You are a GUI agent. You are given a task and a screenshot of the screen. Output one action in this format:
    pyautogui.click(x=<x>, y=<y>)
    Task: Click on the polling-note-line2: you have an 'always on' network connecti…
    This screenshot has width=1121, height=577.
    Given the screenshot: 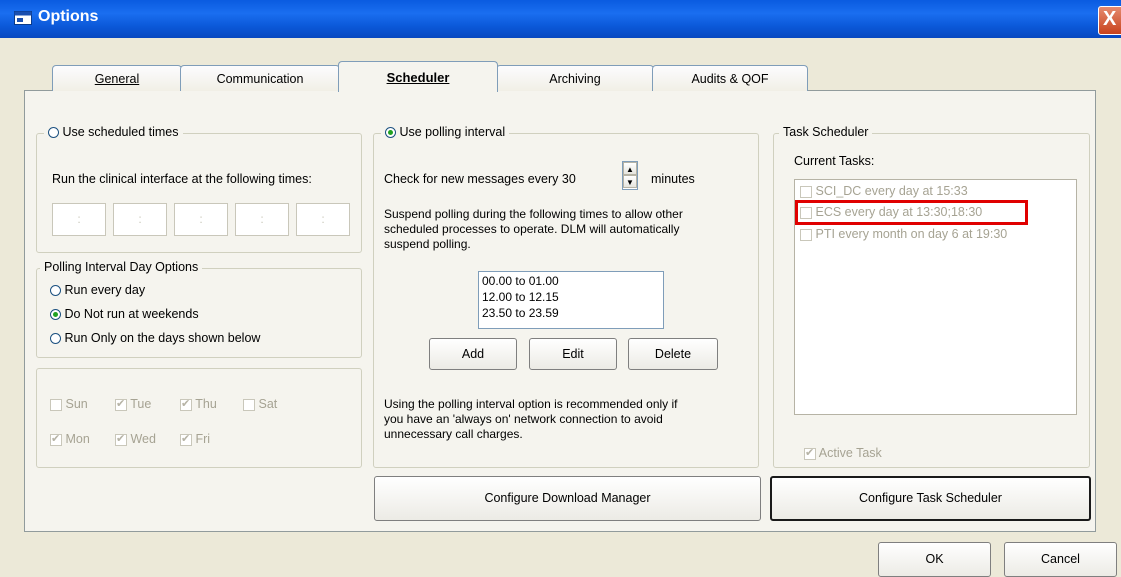 What is the action you would take?
    pyautogui.click(x=523, y=419)
    